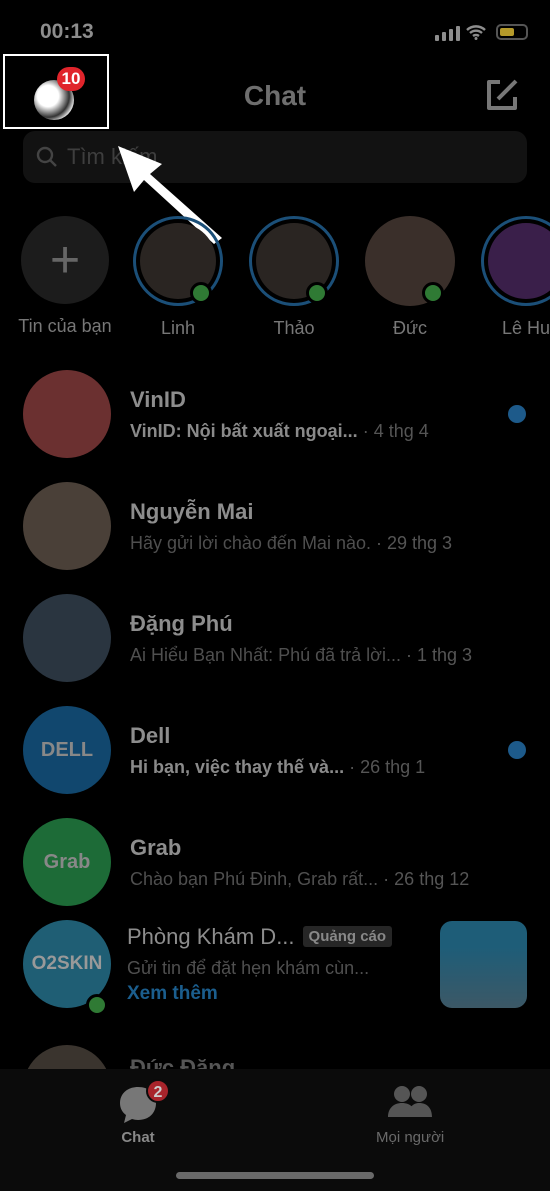  I want to click on tab-label: Chat, so click(138, 1137).